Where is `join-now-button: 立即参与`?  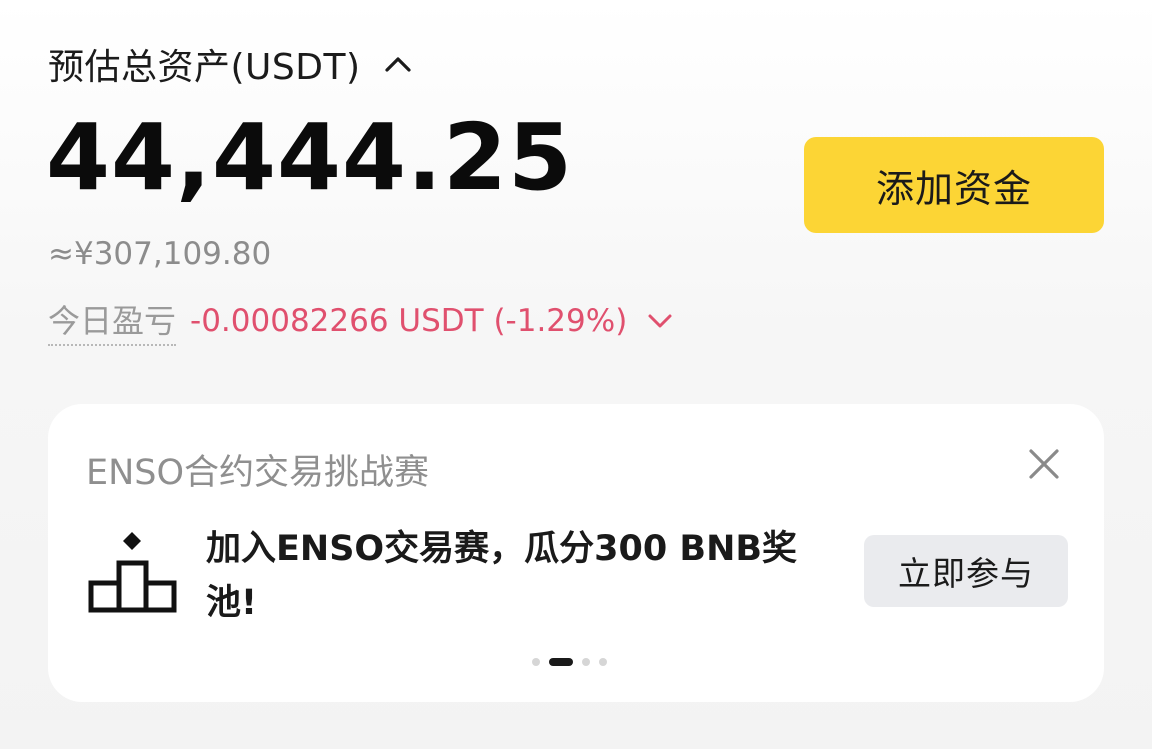
join-now-button: 立即参与 is located at coordinates (966, 571).